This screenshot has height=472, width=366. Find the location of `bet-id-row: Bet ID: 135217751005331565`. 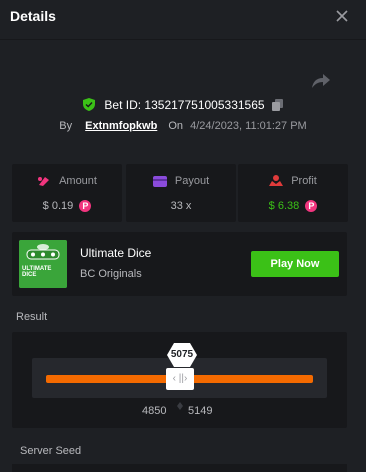

bet-id-row: Bet ID: 135217751005331565 is located at coordinates (183, 106).